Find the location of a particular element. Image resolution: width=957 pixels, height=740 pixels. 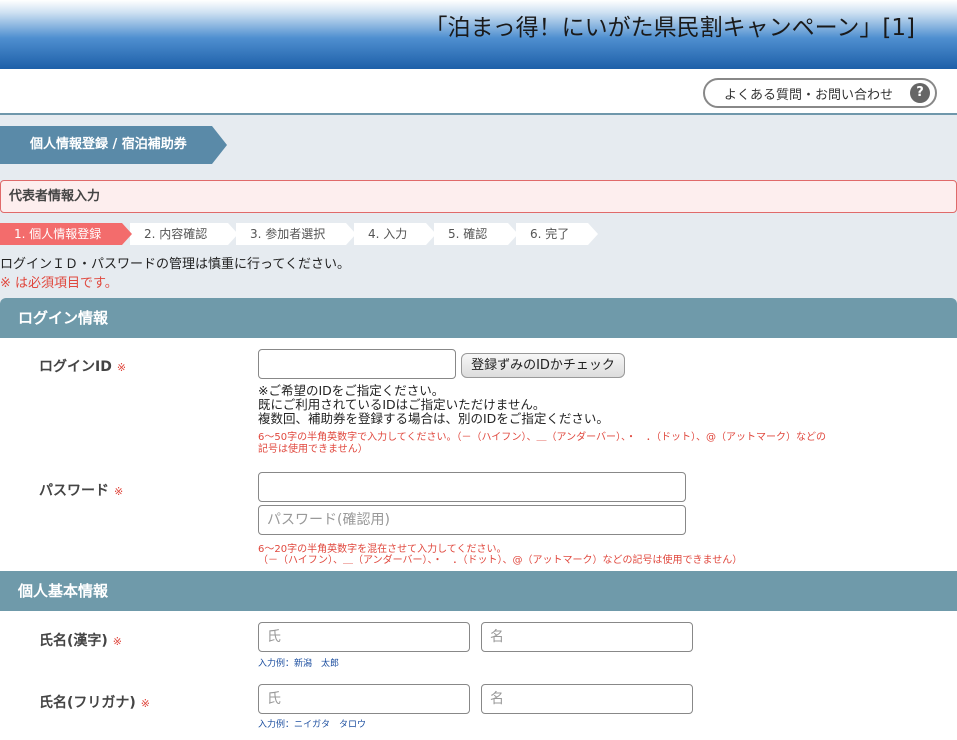

login-id-hint-2: 既にご利用されているIDはご指定いただけません。 is located at coordinates (402, 404).